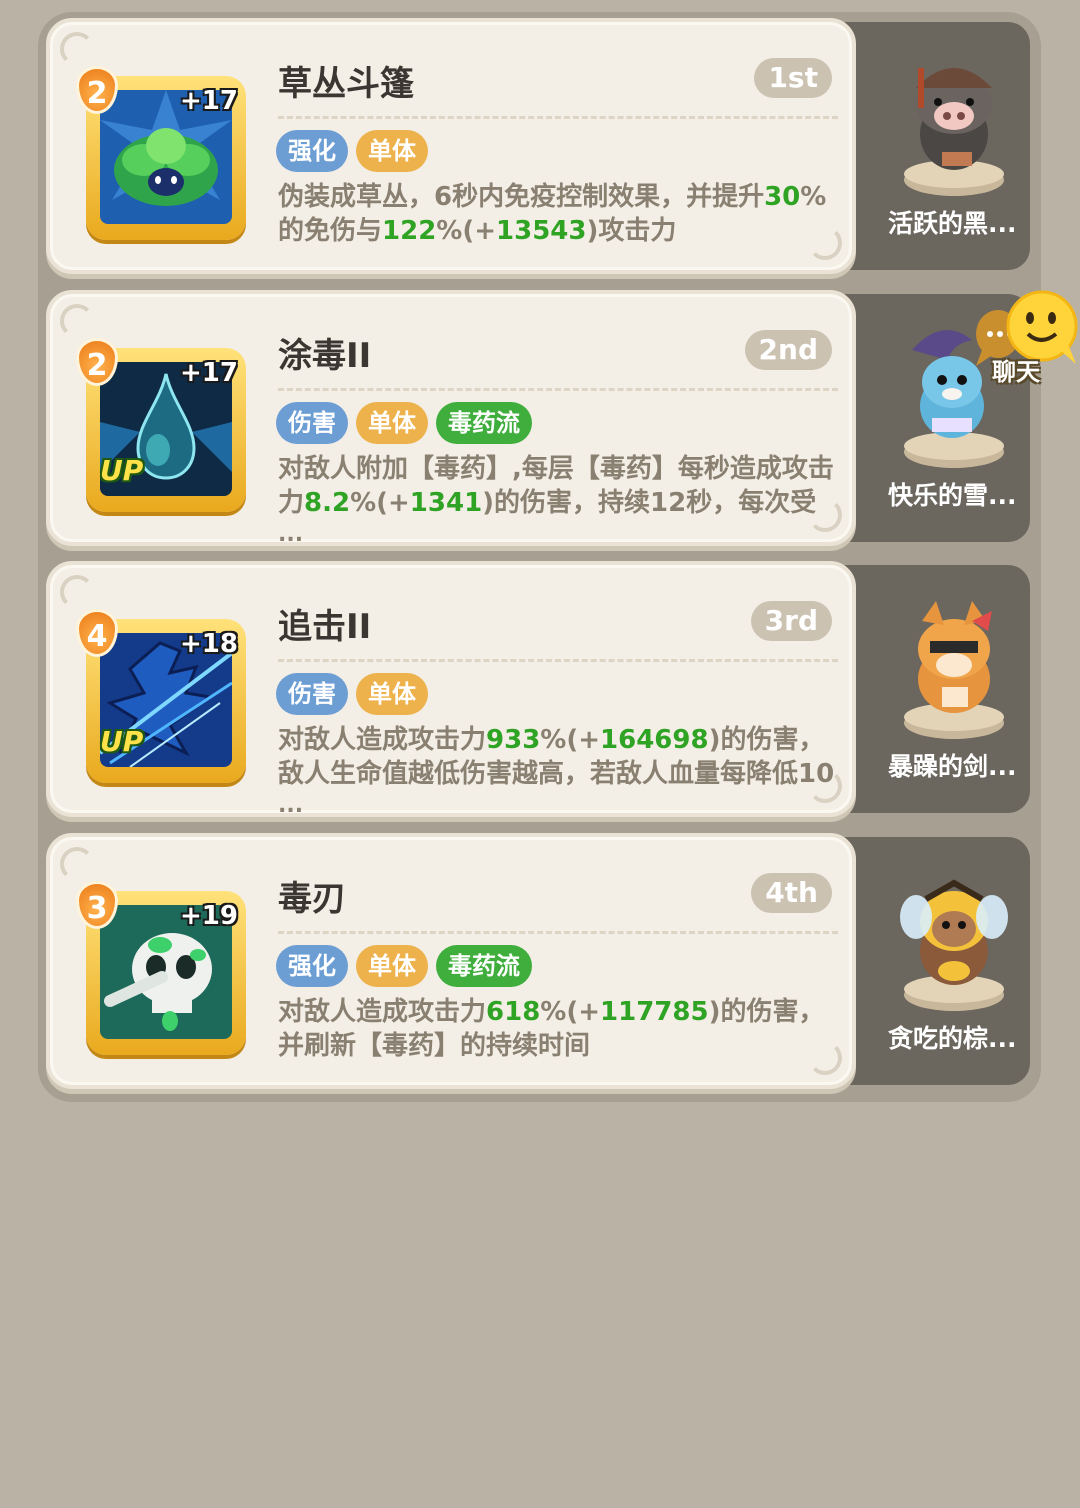 This screenshot has height=1508, width=1080. Describe the element at coordinates (209, 916) in the screenshot. I see `skill-plus-level: +19` at that location.